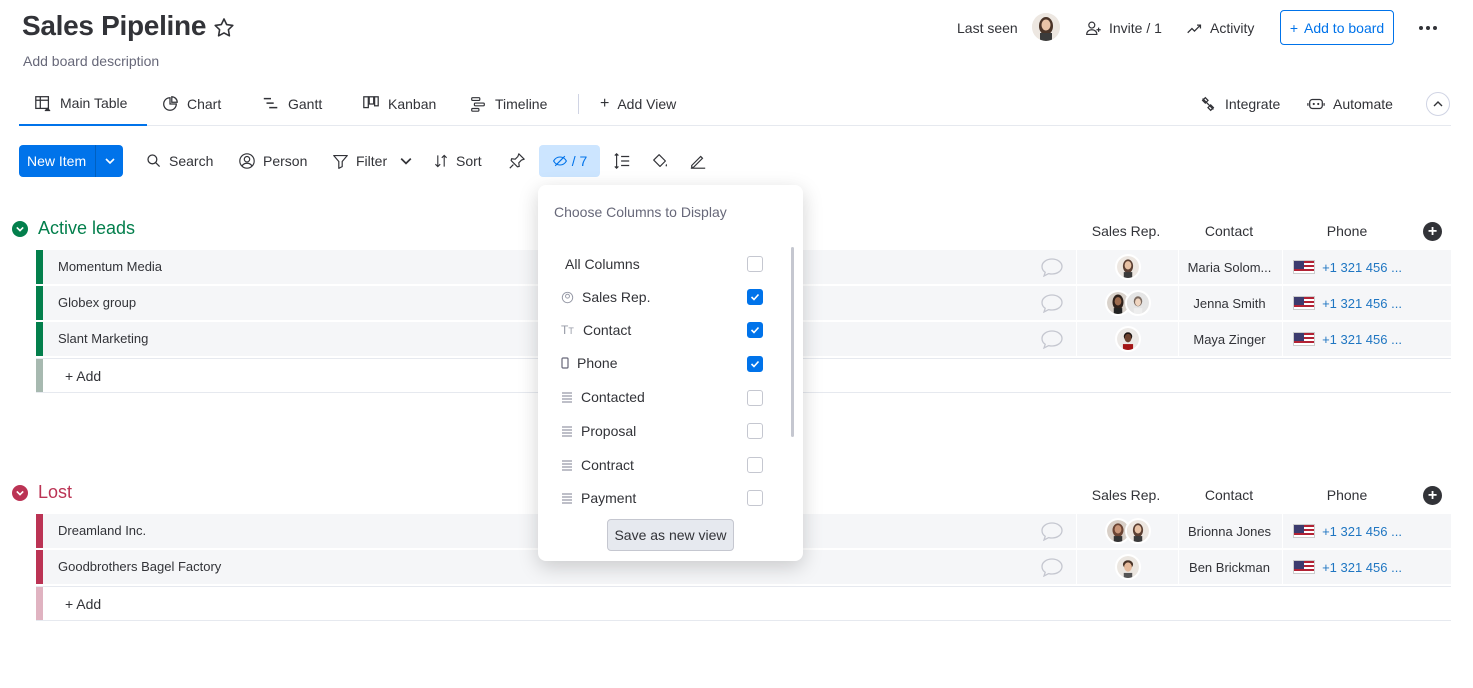  What do you see at coordinates (272, 161) in the screenshot?
I see `person-filter-button: Person` at bounding box center [272, 161].